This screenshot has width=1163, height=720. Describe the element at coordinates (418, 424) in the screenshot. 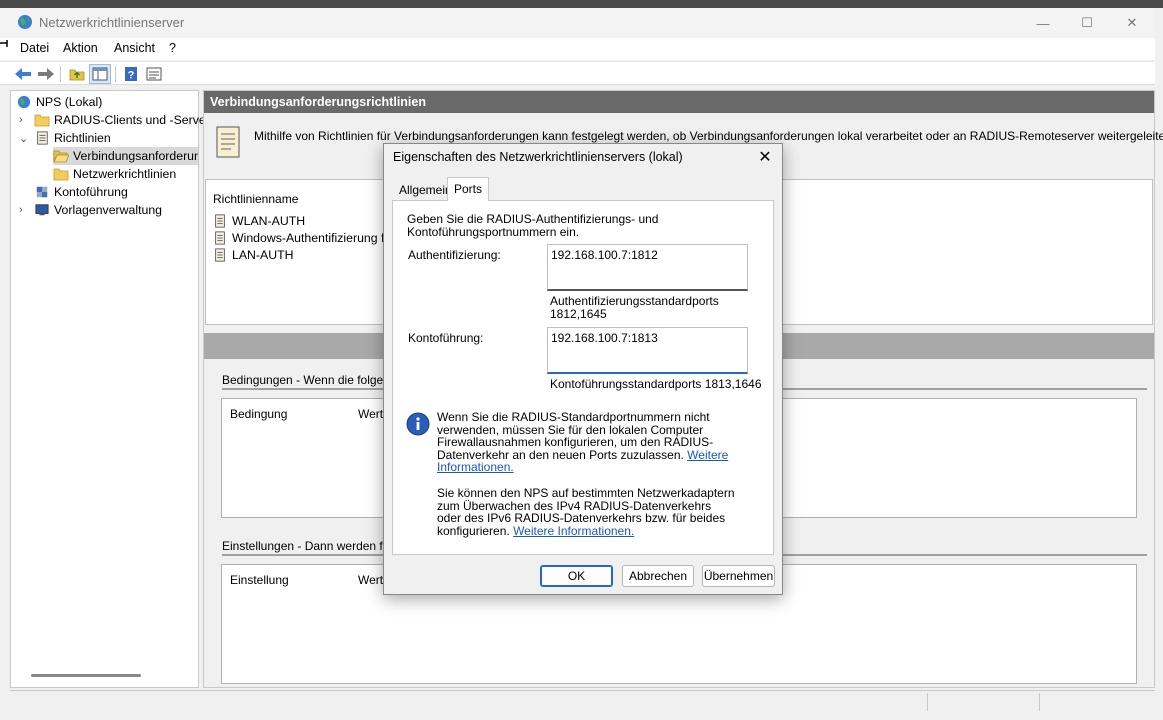

I see `info-icon` at that location.